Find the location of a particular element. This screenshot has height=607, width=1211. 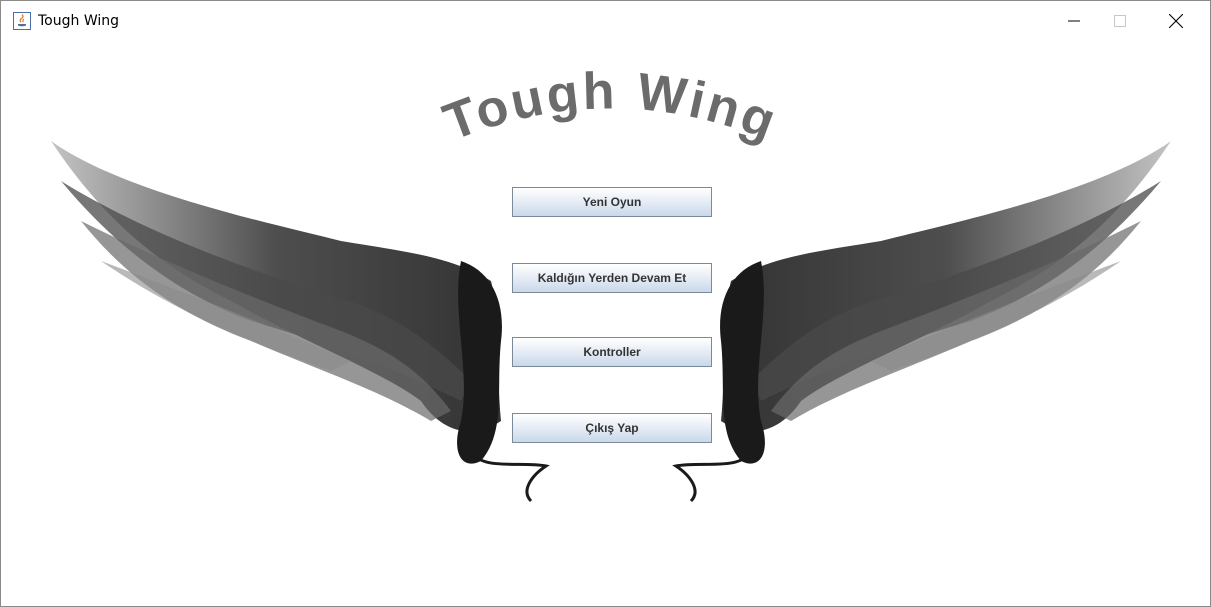

game-logo-text: Tough Wing is located at coordinates (611, 107).